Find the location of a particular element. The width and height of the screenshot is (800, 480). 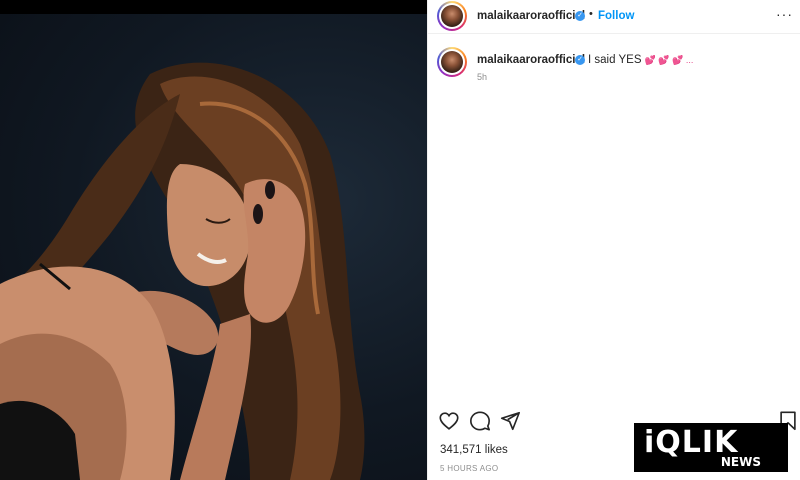

iqlik-news-logo: iQLIK NEWS is located at coordinates (711, 447).